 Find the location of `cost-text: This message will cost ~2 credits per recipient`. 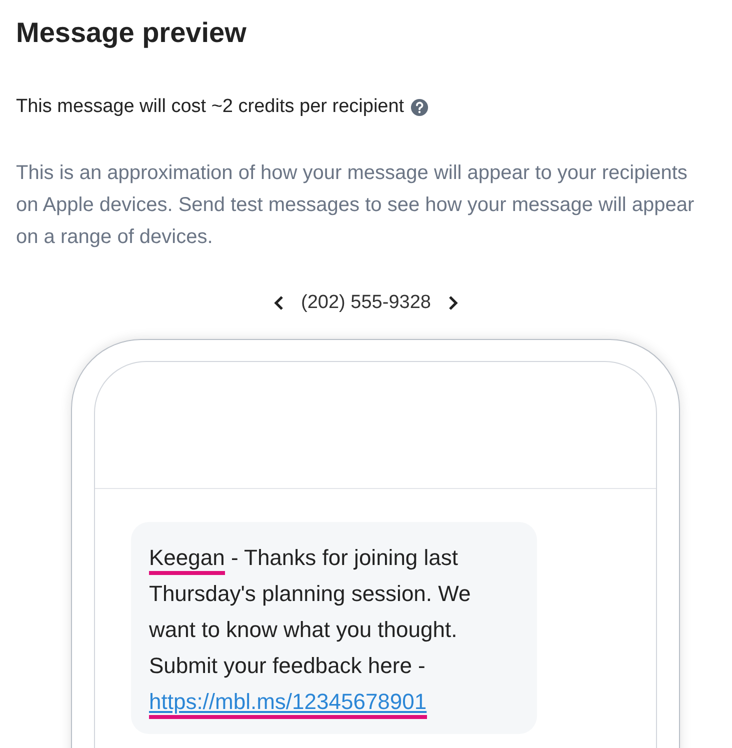

cost-text: This message will cost ~2 credits per recipient is located at coordinates (210, 107).